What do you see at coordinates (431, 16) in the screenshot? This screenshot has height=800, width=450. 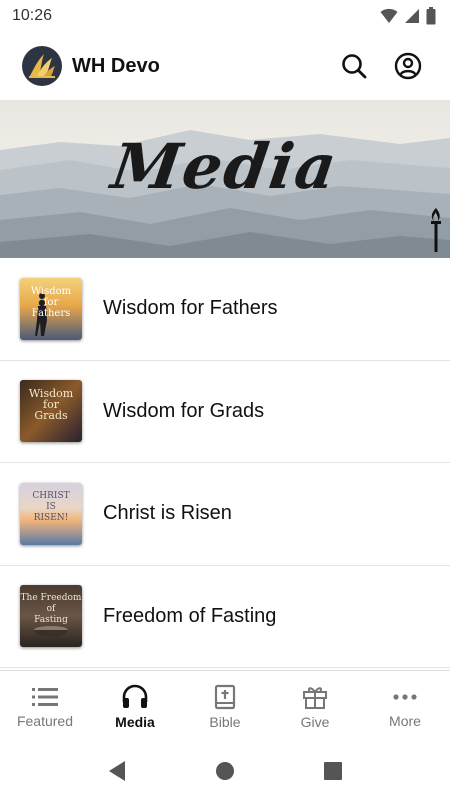 I see `battery-icon` at bounding box center [431, 16].